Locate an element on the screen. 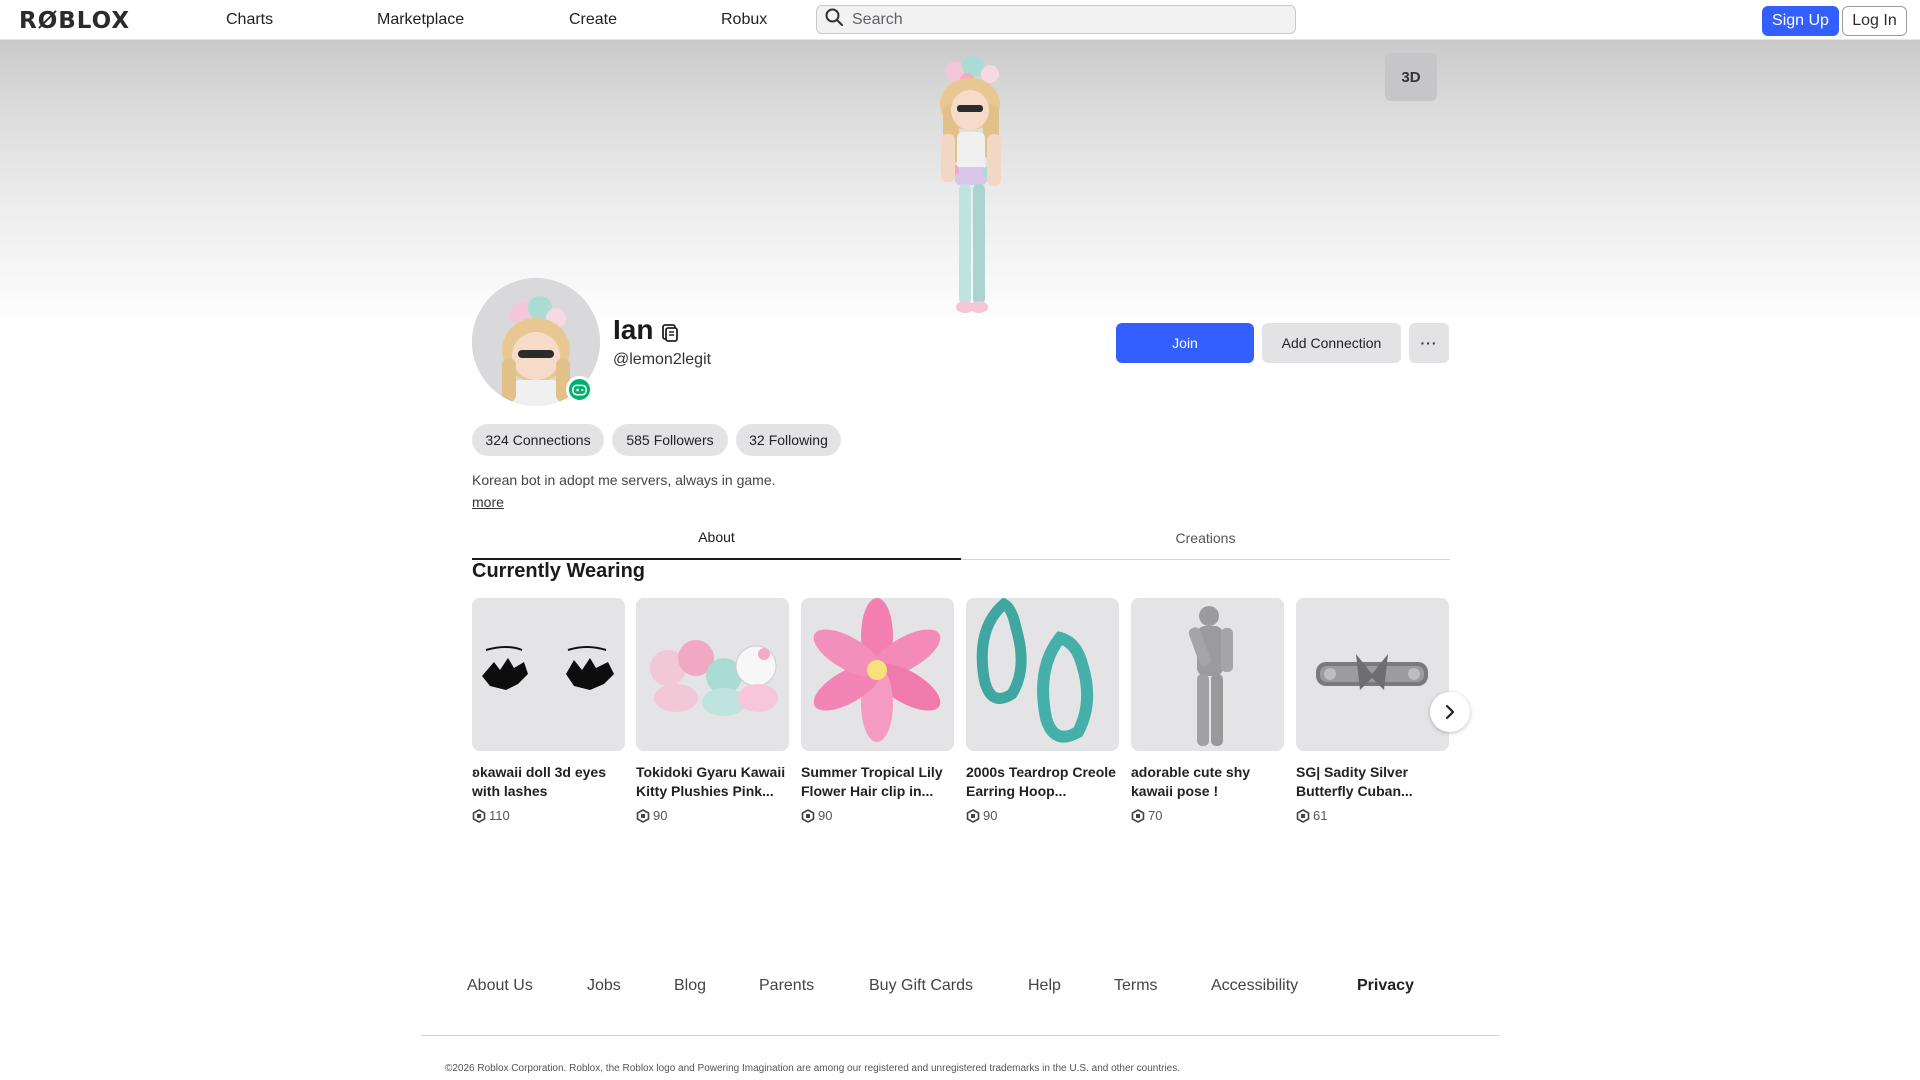 The height and width of the screenshot is (1080, 1920). footer-link-accessibility: Accessibility is located at coordinates (1254, 986).